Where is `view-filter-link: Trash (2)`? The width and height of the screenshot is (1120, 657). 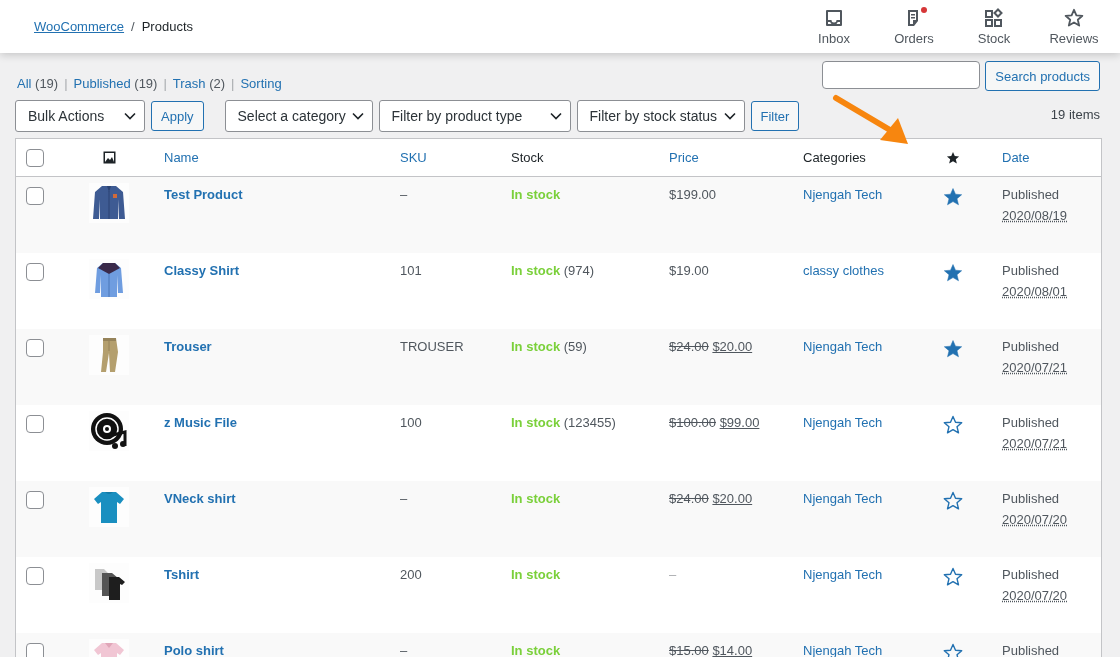 view-filter-link: Trash (2) is located at coordinates (199, 83).